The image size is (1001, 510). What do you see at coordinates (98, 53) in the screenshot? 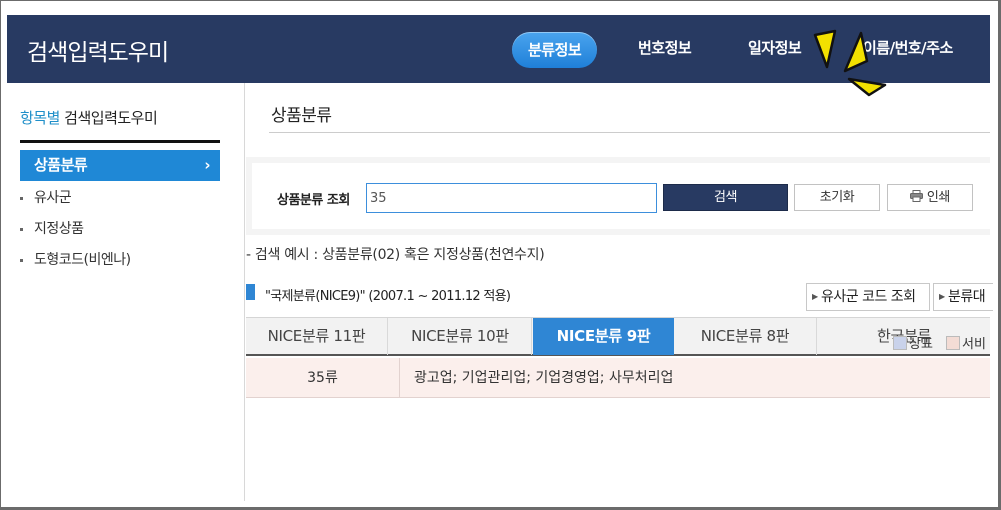
I see `app-title: 검색입력도우미` at bounding box center [98, 53].